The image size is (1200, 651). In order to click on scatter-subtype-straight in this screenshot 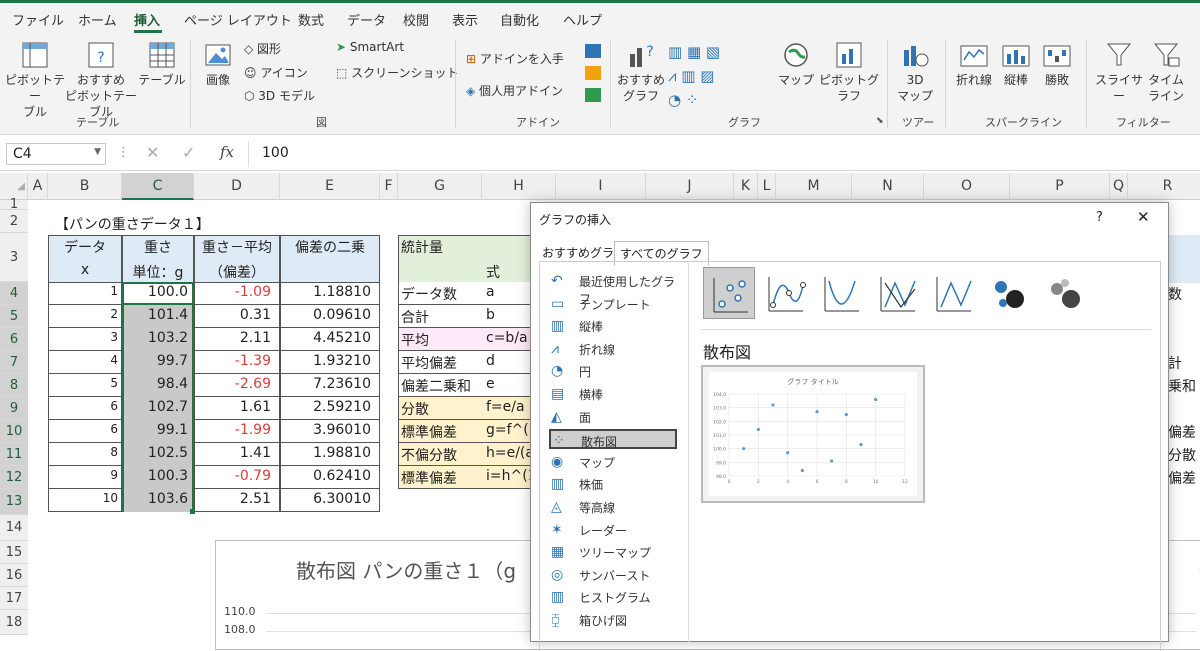, I will do `click(953, 293)`.